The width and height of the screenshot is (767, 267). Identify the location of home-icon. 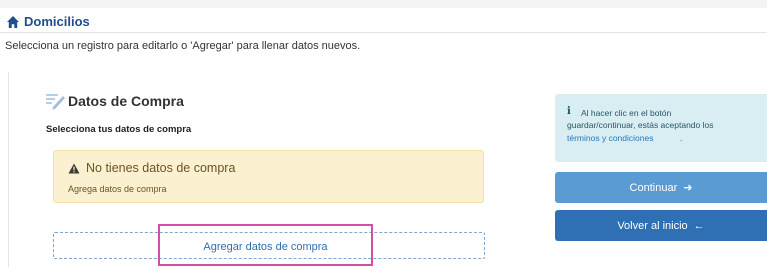
(13, 21).